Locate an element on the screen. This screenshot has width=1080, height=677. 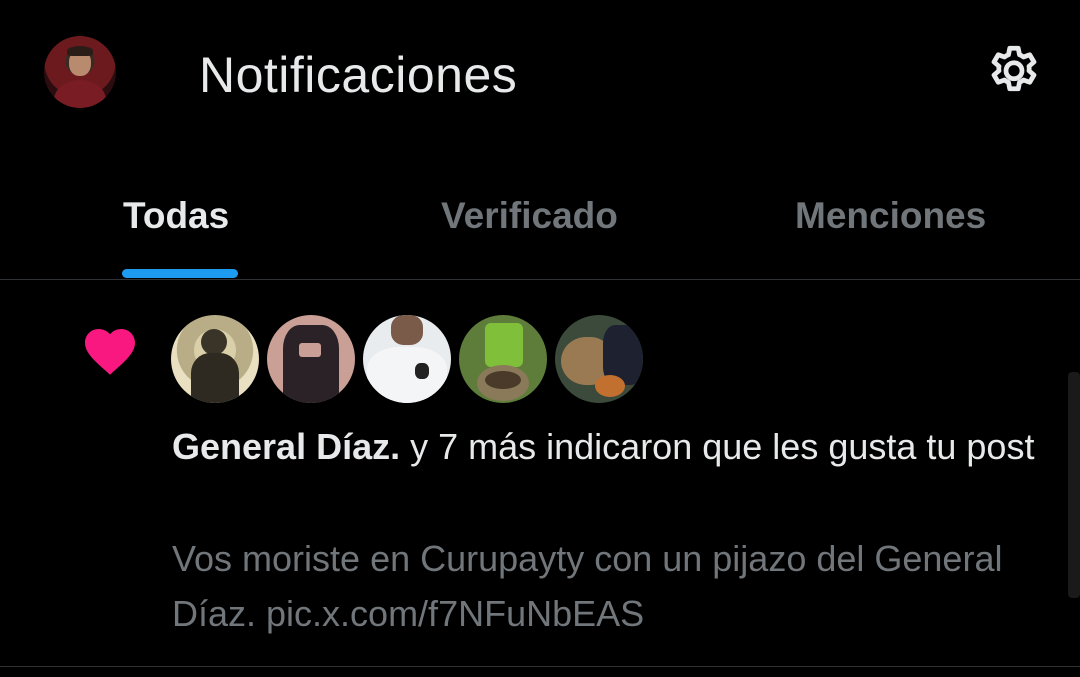
avatar-hair is located at coordinates (80, 51).